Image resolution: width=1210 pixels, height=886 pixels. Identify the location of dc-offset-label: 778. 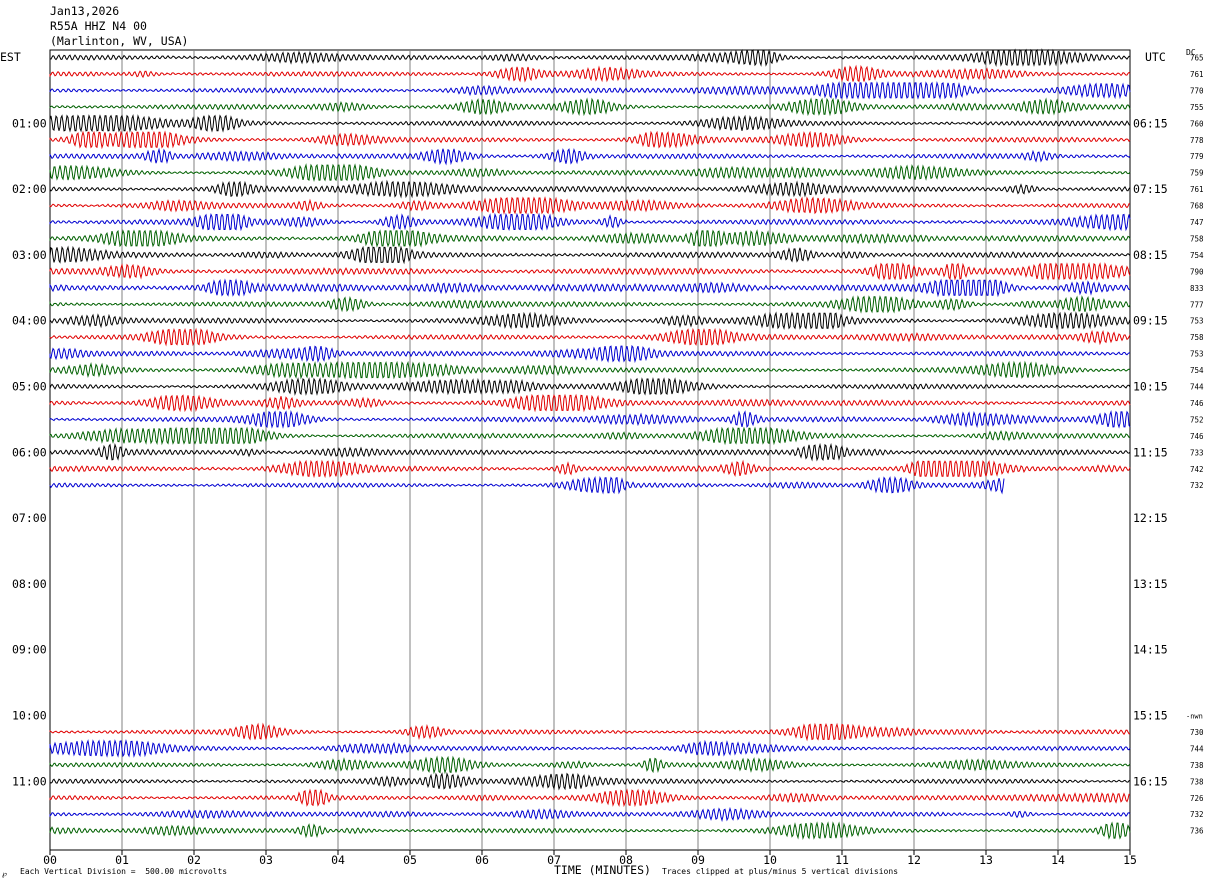
(1197, 140).